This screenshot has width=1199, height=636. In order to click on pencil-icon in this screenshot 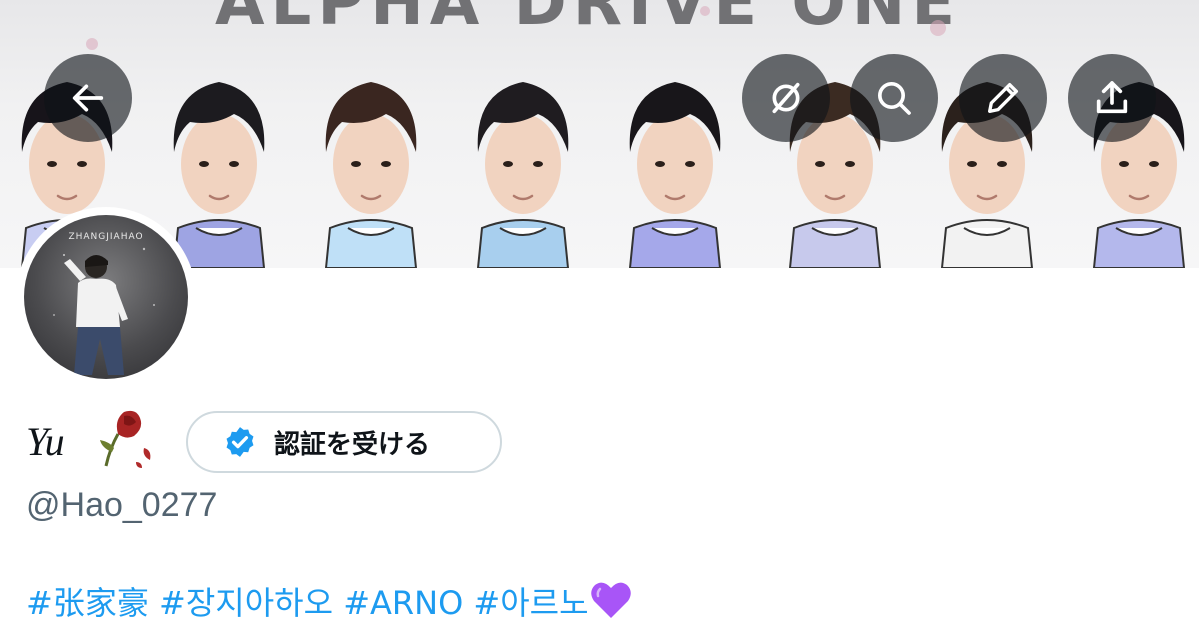, I will do `click(1003, 98)`.